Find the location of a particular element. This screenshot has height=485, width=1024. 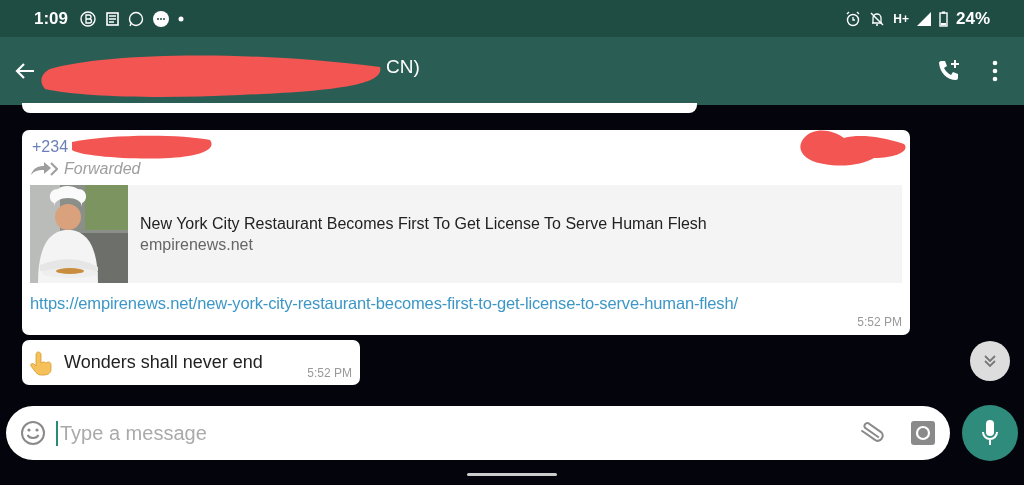

preview-title: New York City Restaurant Becomes First To Get License To Serve Human Flesh is located at coordinates (423, 223).